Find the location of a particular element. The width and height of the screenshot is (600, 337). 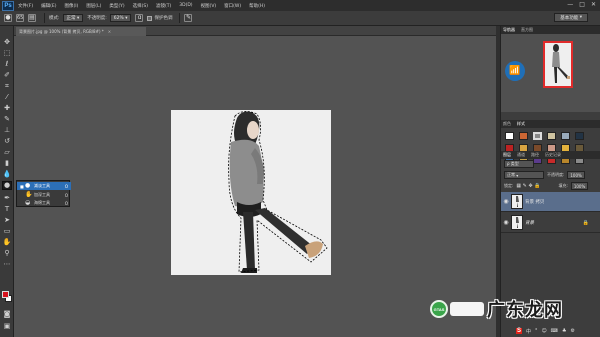

crop-tool-icon: ⌗ is located at coordinates (7, 86).